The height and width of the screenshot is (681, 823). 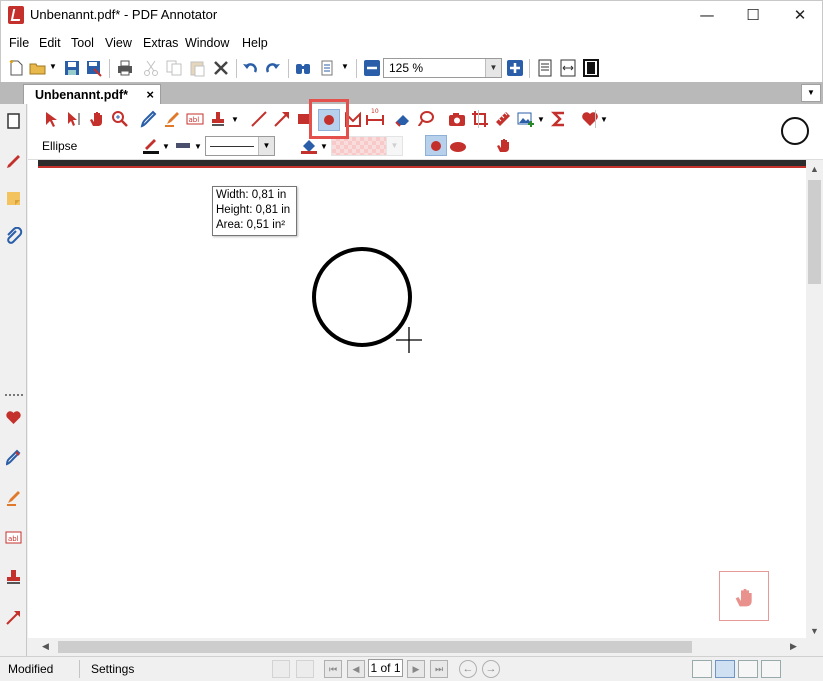 I want to click on history-forward-icon: →, so click(x=491, y=669).